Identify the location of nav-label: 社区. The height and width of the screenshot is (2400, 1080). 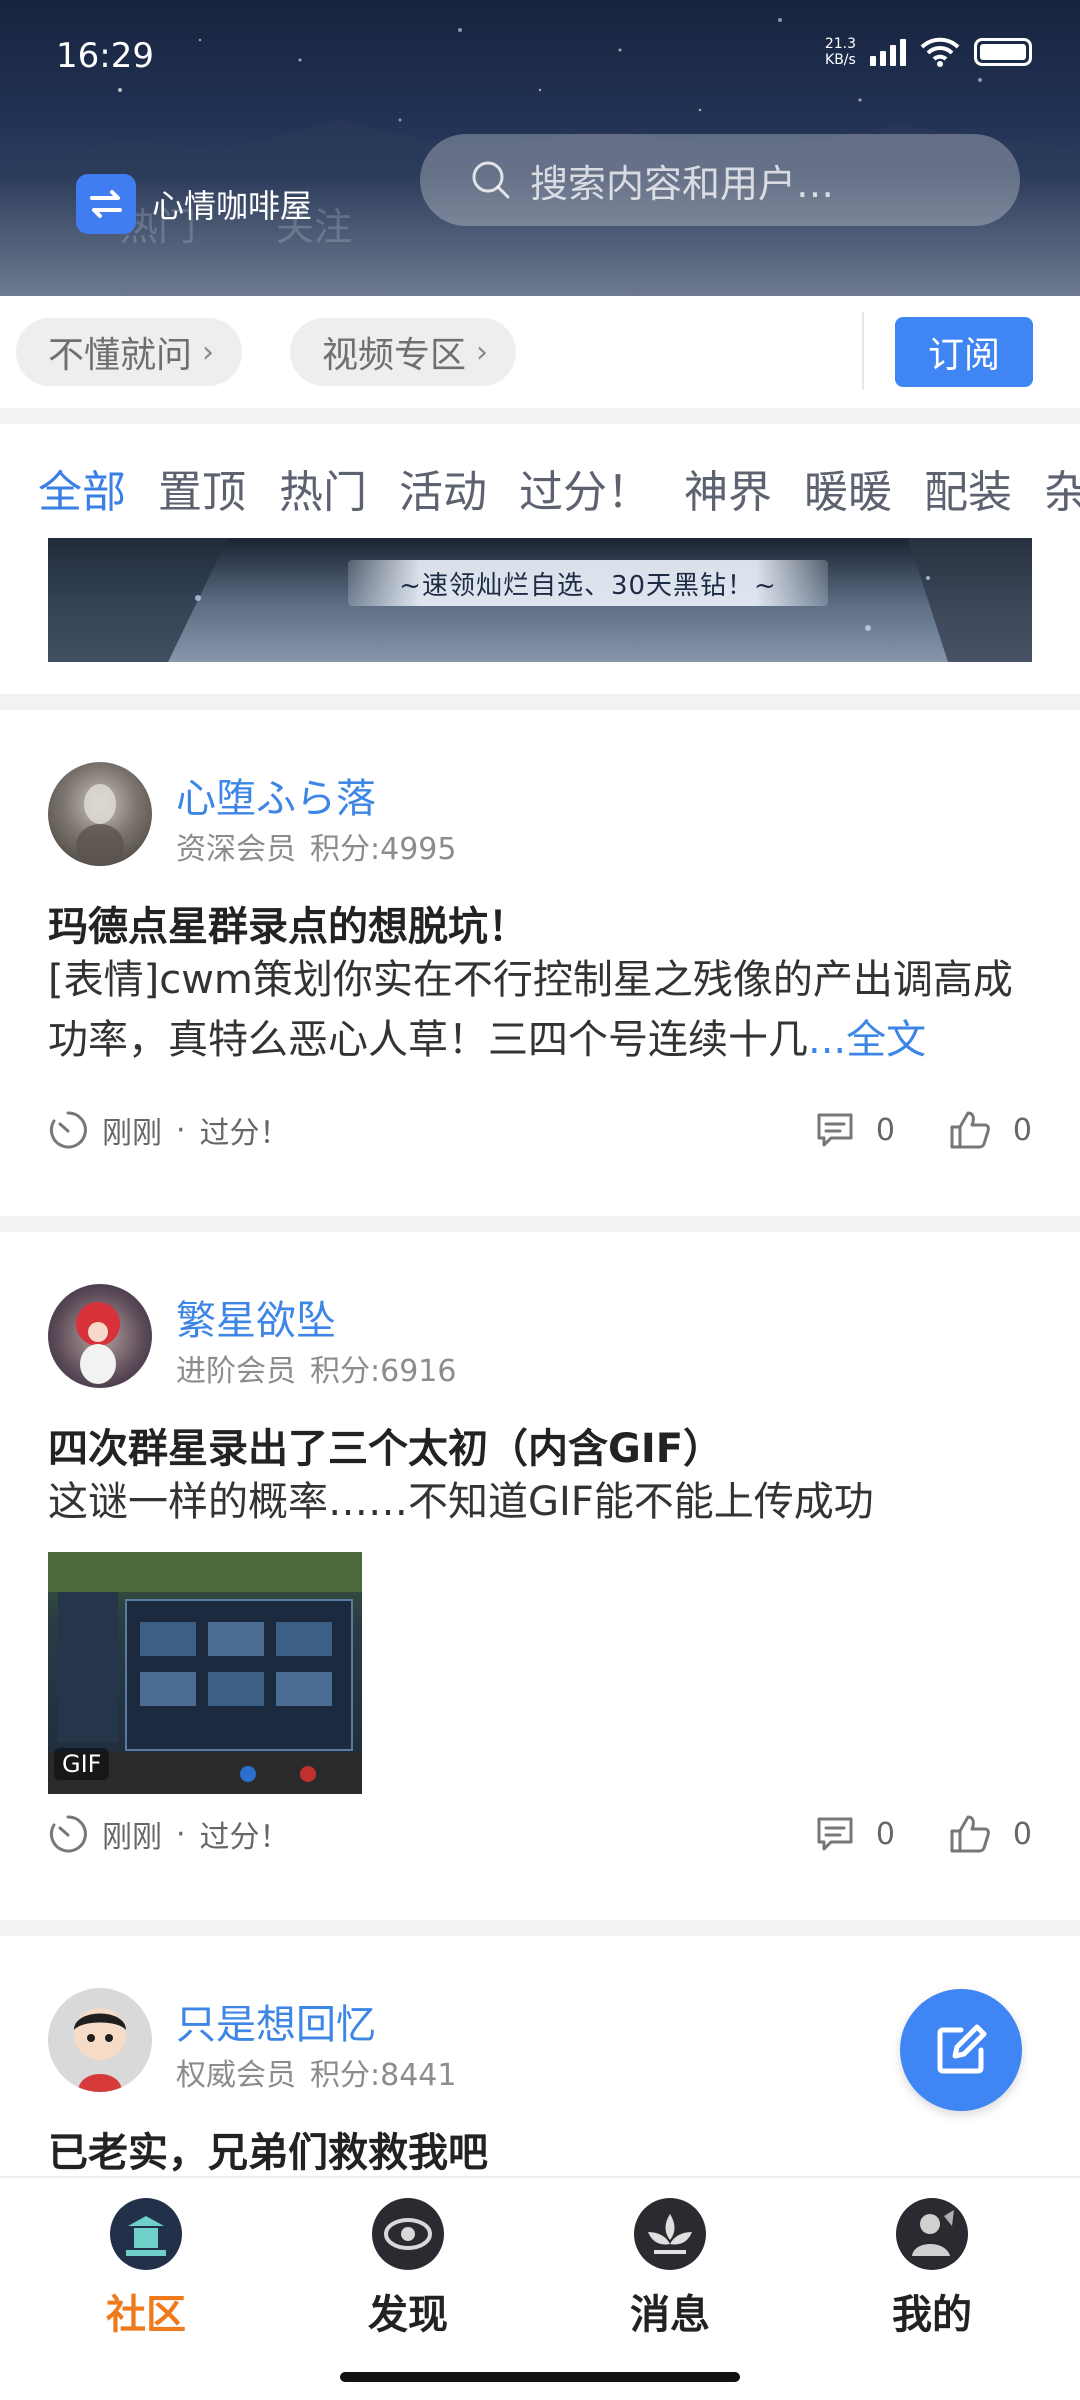
(146, 2315).